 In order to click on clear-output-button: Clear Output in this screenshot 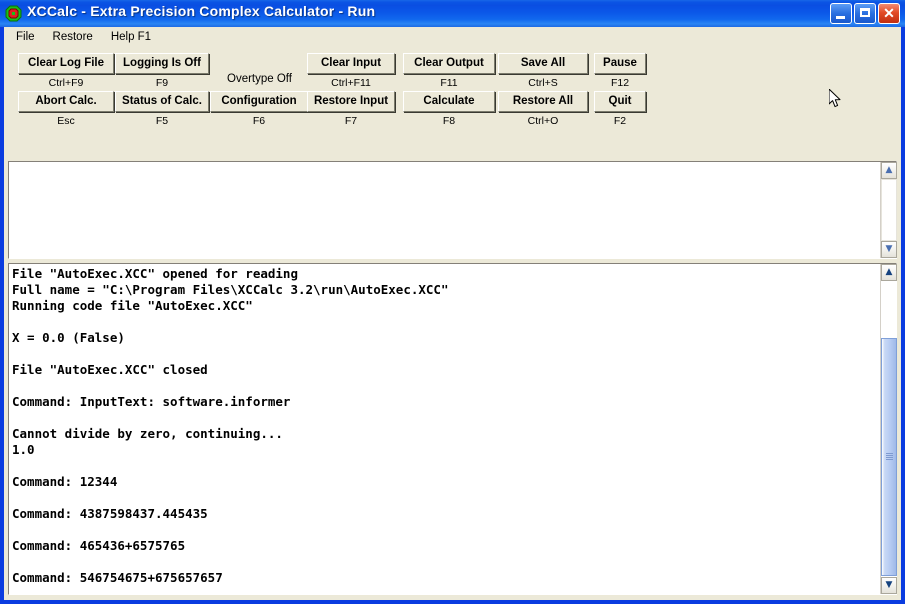, I will do `click(449, 63)`.